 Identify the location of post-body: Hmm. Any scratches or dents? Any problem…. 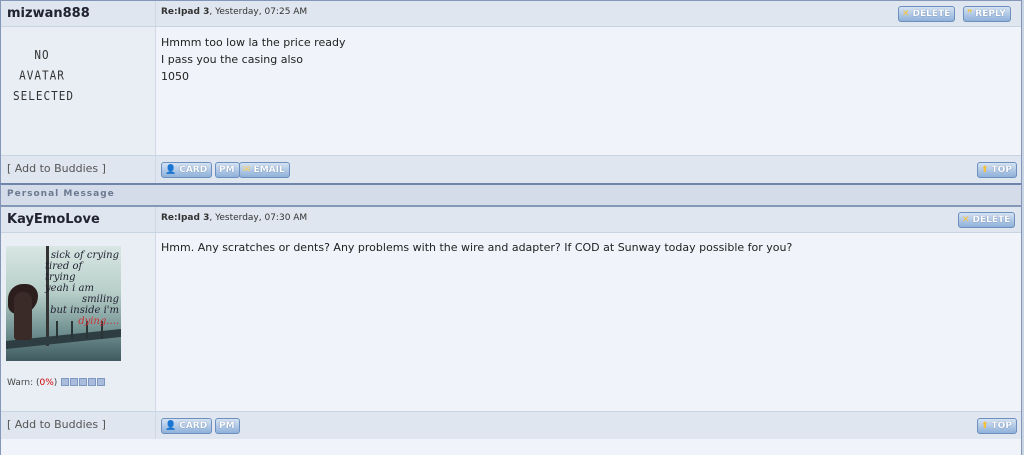
(476, 247).